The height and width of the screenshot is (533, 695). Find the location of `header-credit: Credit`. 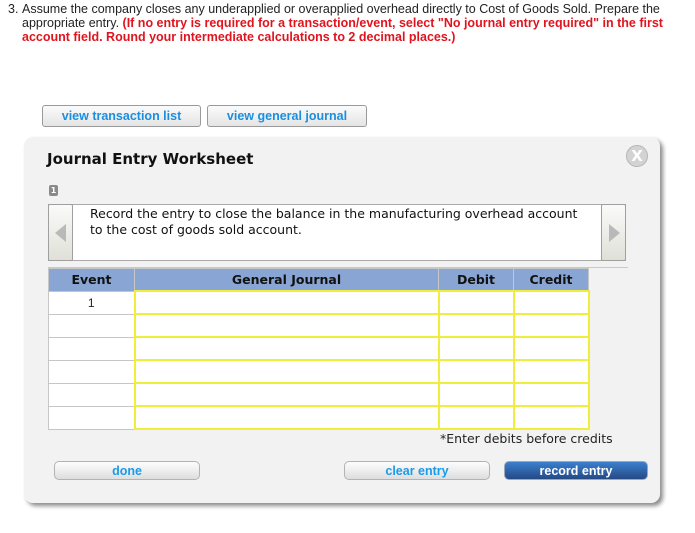

header-credit: Credit is located at coordinates (551, 280).